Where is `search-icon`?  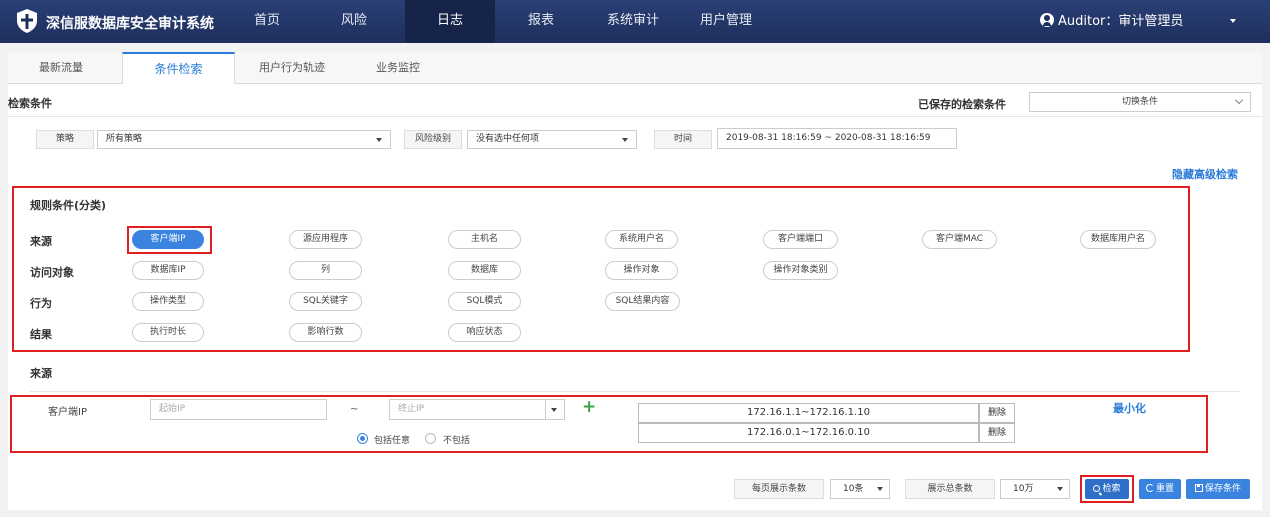 search-icon is located at coordinates (1097, 488).